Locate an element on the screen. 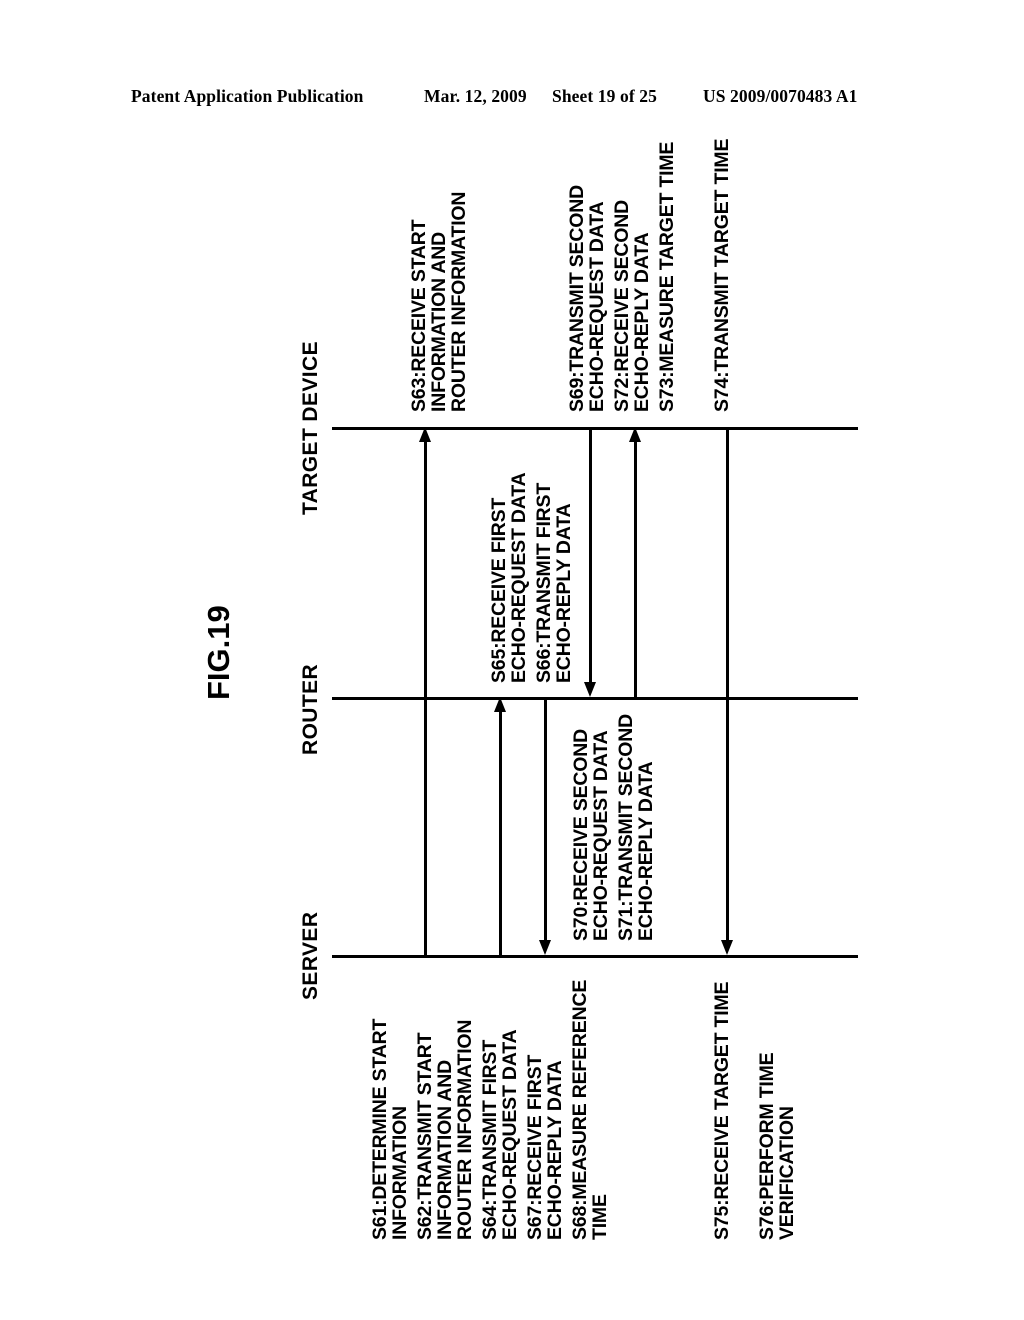  step-label-s64: S64:TRANSMIT FIRST ECHO-REQUEST DATA is located at coordinates (500, 1134).